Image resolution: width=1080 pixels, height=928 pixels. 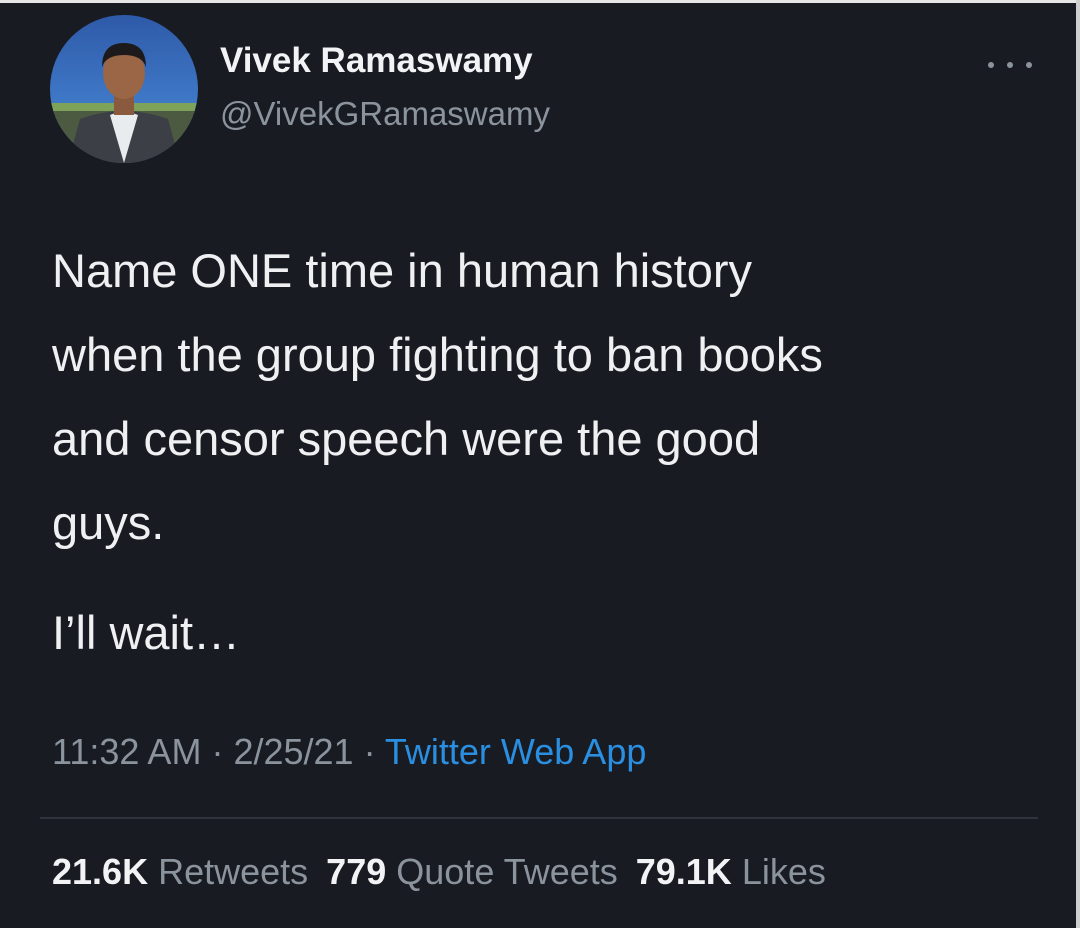 I want to click on retweets-stat: 21.6K Retweets, so click(x=180, y=871).